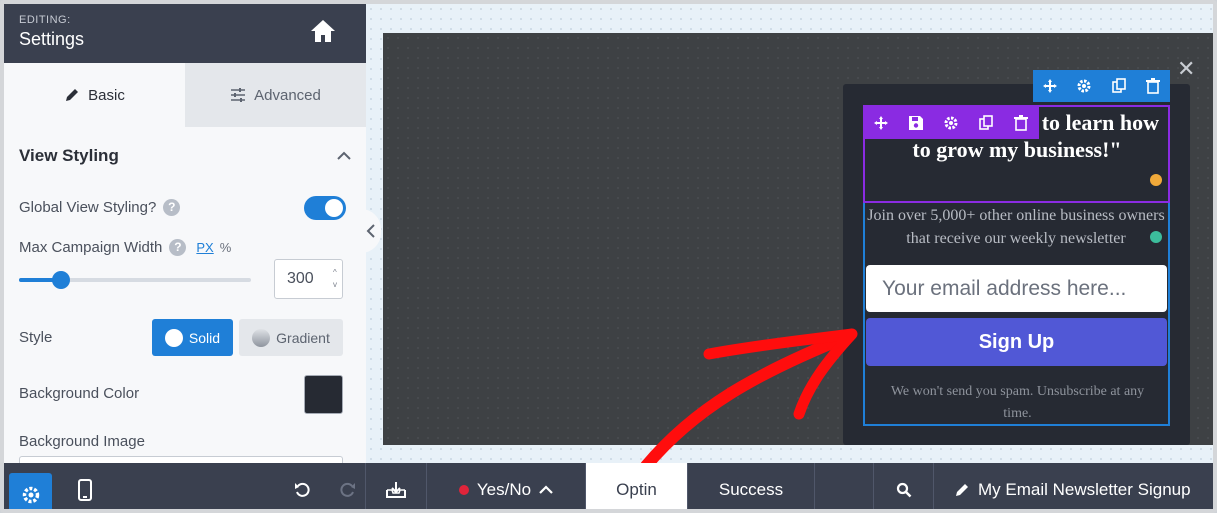 The image size is (1217, 513). I want to click on background-image-label: Background Image, so click(82, 441).